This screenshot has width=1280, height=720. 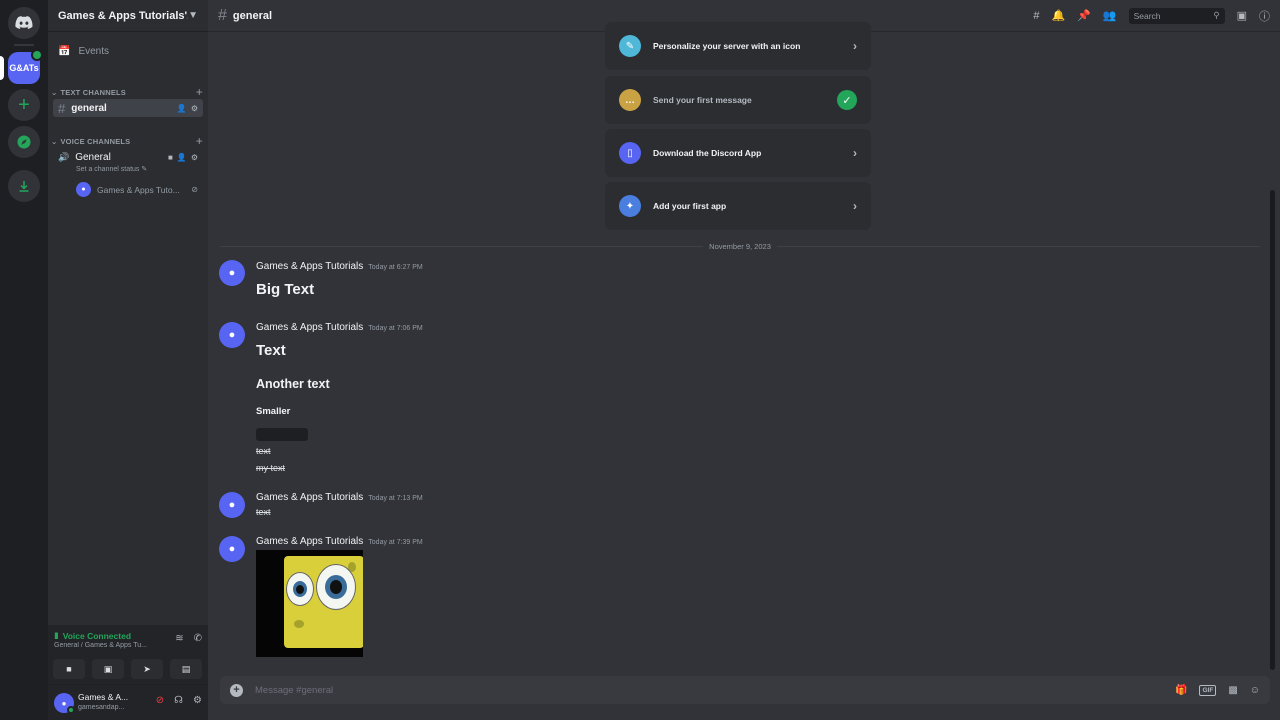 I want to click on message-timestamp: Today at 7:13 PM, so click(x=395, y=498).